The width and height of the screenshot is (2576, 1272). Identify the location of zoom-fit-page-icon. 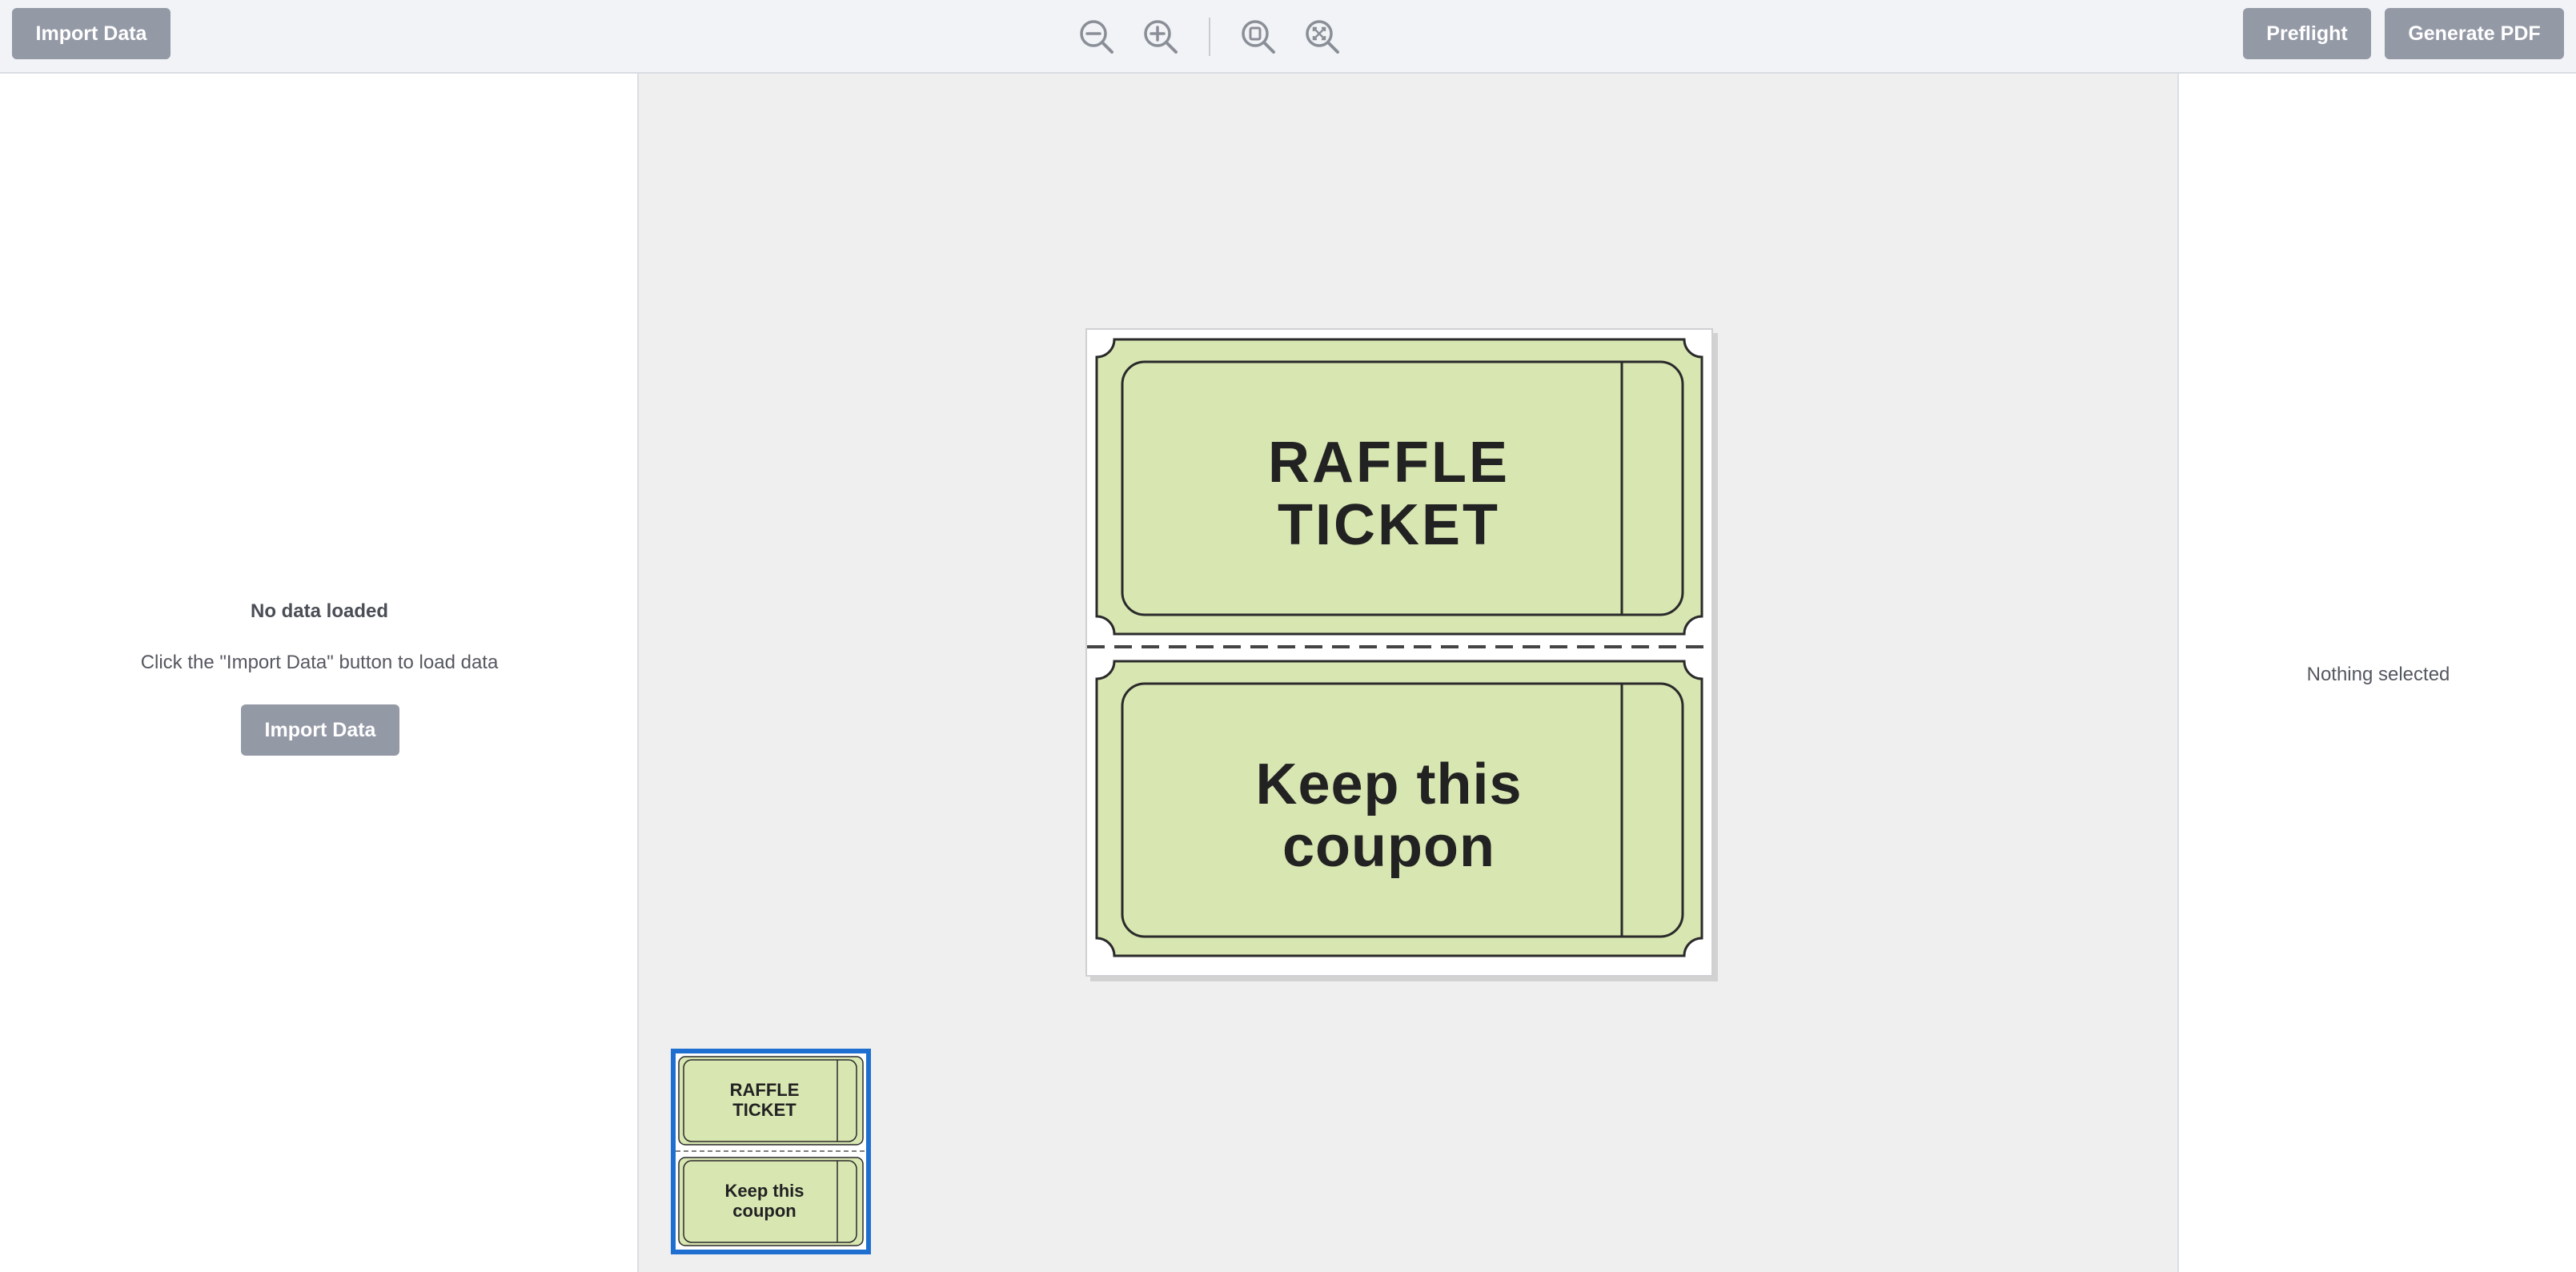
(1258, 37).